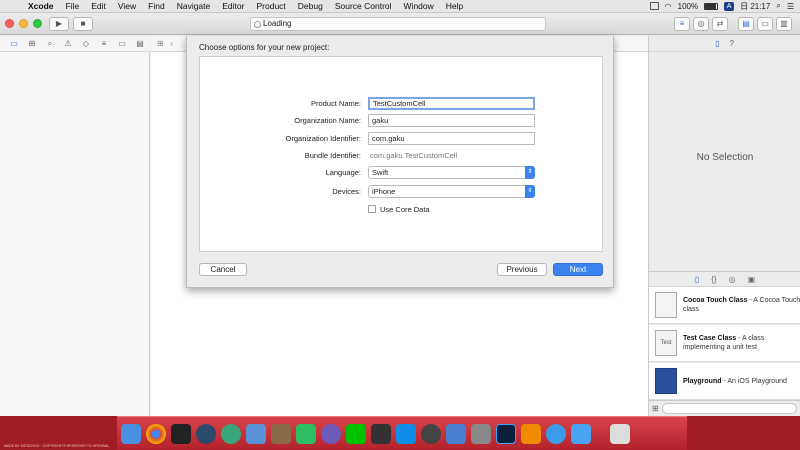 The height and width of the screenshot is (450, 800). What do you see at coordinates (264, 47) in the screenshot?
I see `sheet-title: Choose options for your new project:` at bounding box center [264, 47].